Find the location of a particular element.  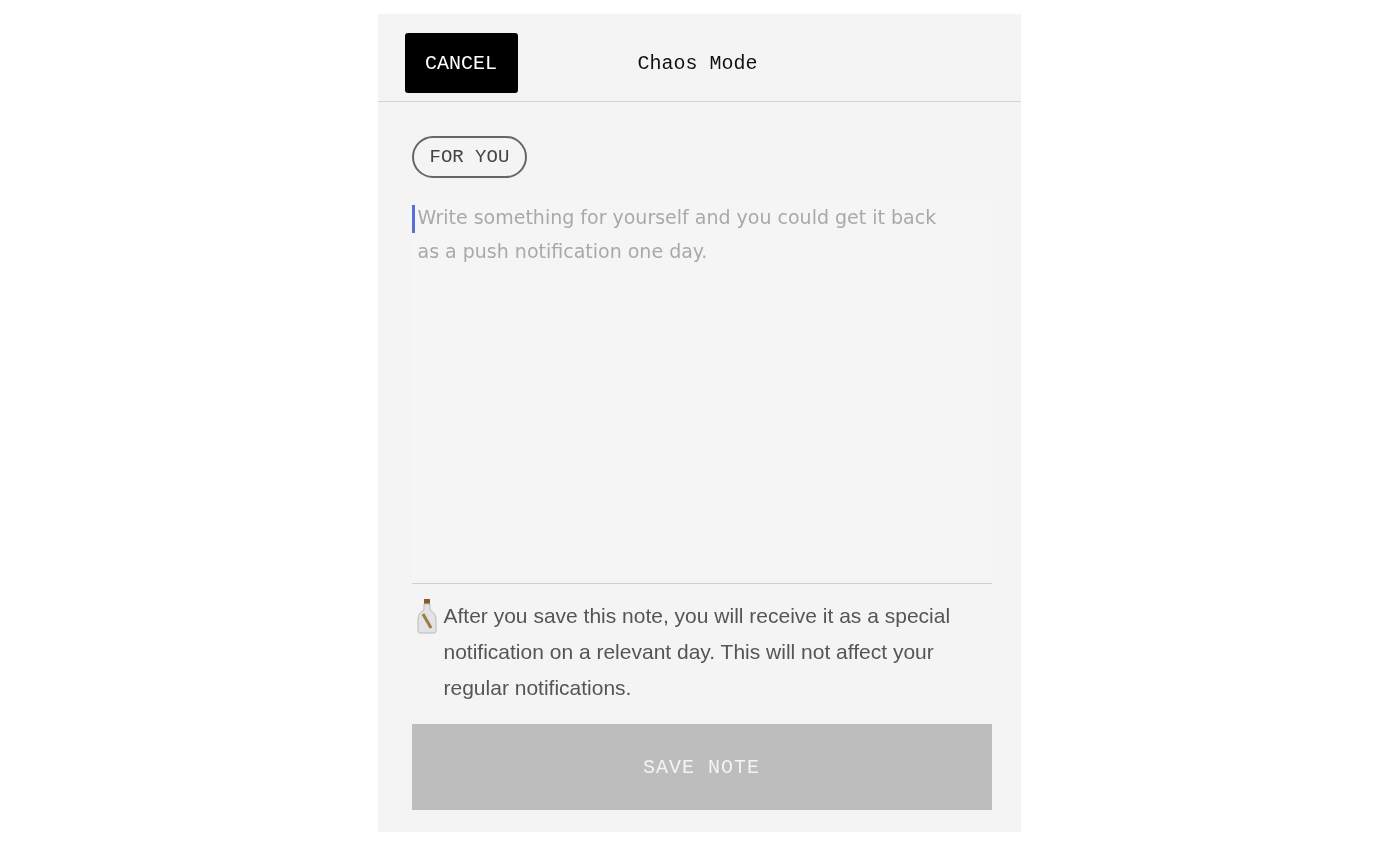

info-text: After you save this note, you will receive it as a special notification on a relevant day. This will not affect your regular notifications. is located at coordinates (697, 652).